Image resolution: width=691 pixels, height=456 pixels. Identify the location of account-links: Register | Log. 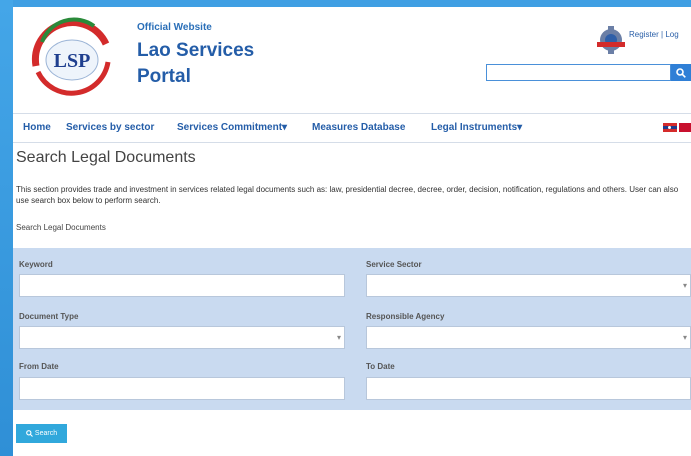
(654, 34).